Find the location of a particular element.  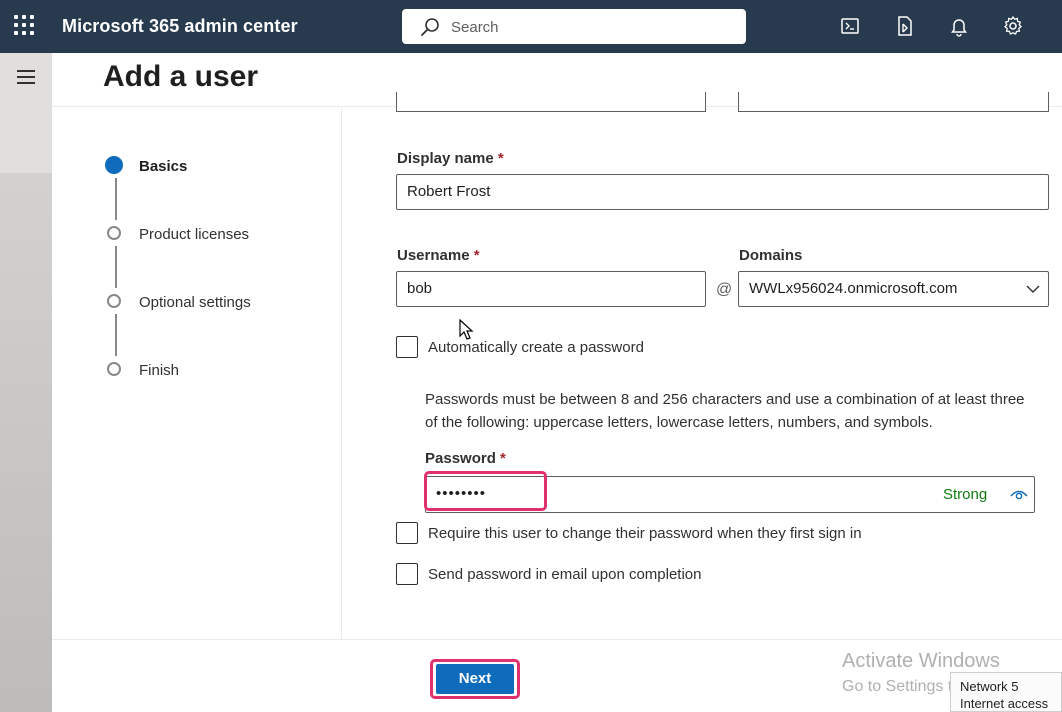

step-optional-settings: Optional settings is located at coordinates (210, 302).